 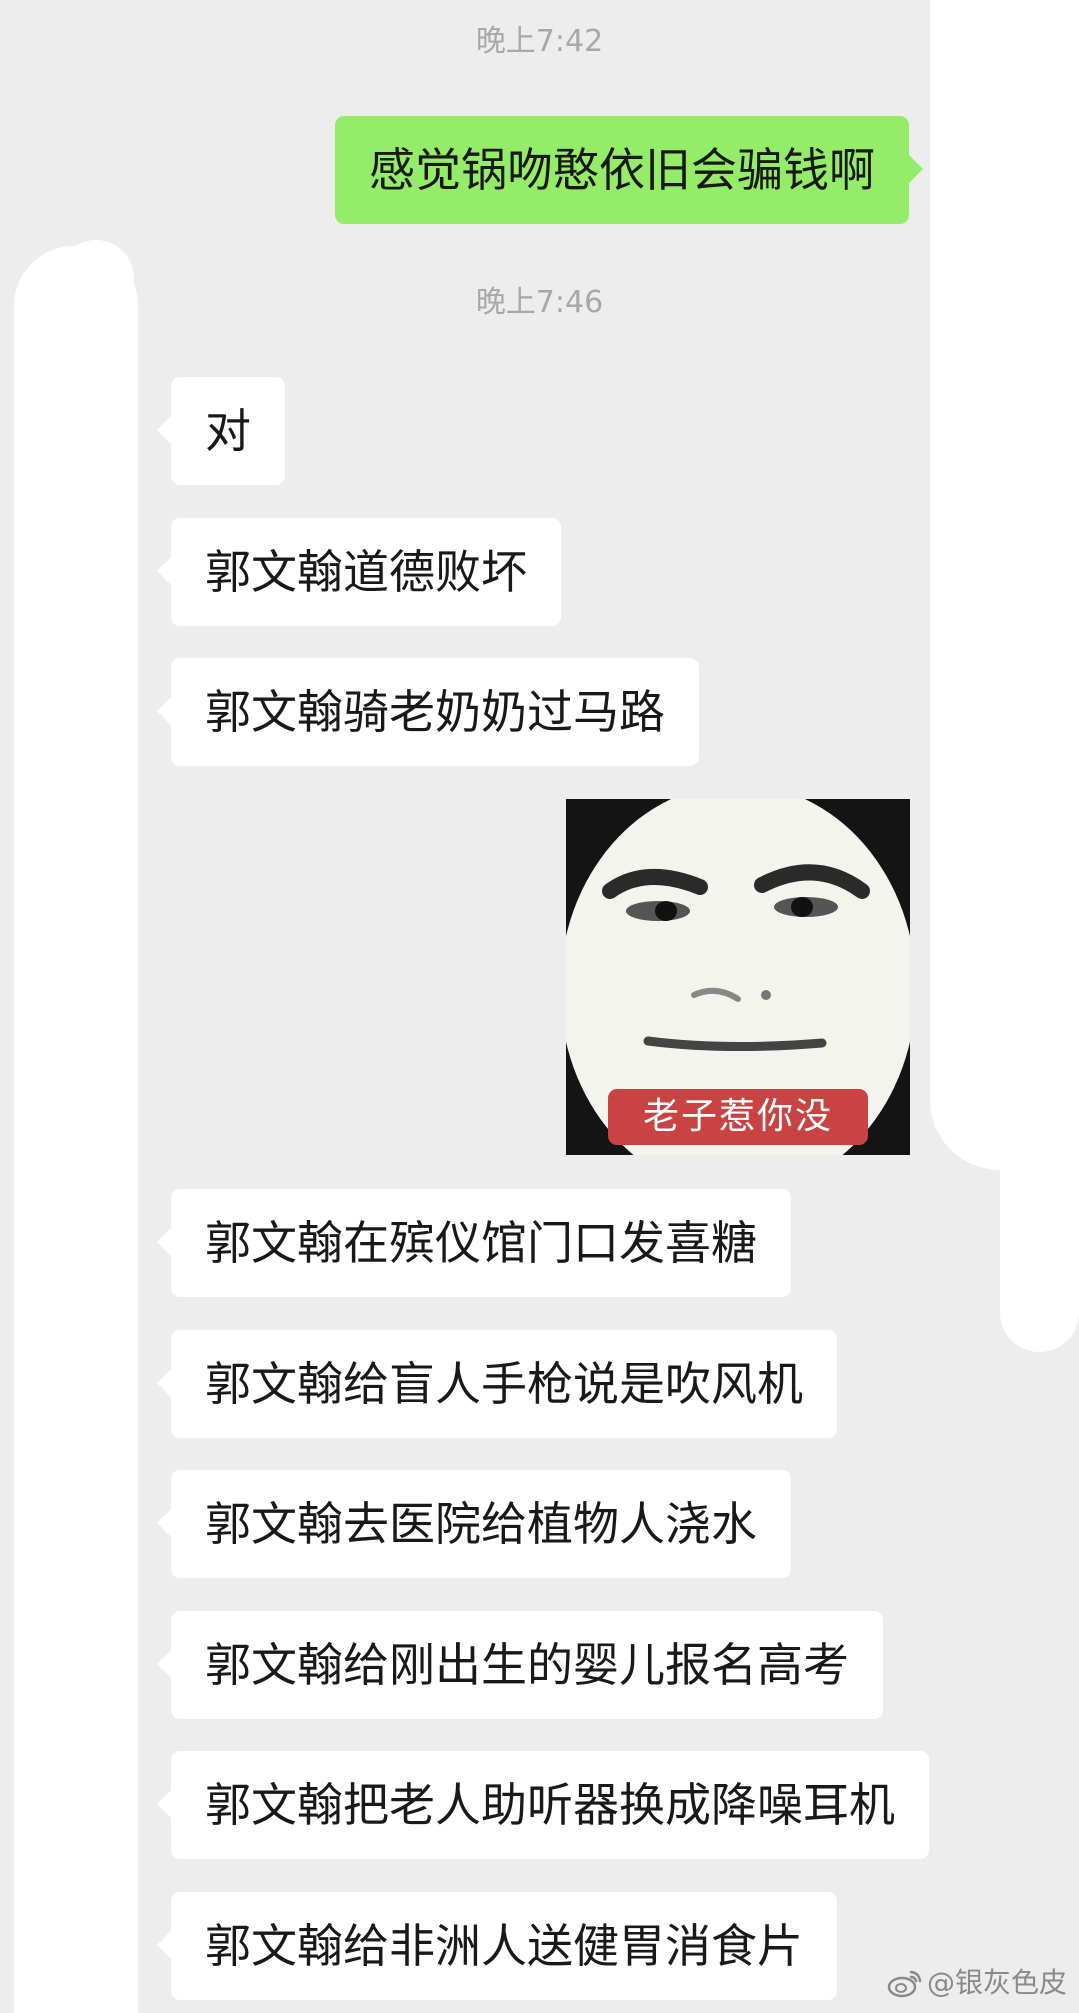 What do you see at coordinates (539, 41) in the screenshot?
I see `timestamp: 晚上7:42` at bounding box center [539, 41].